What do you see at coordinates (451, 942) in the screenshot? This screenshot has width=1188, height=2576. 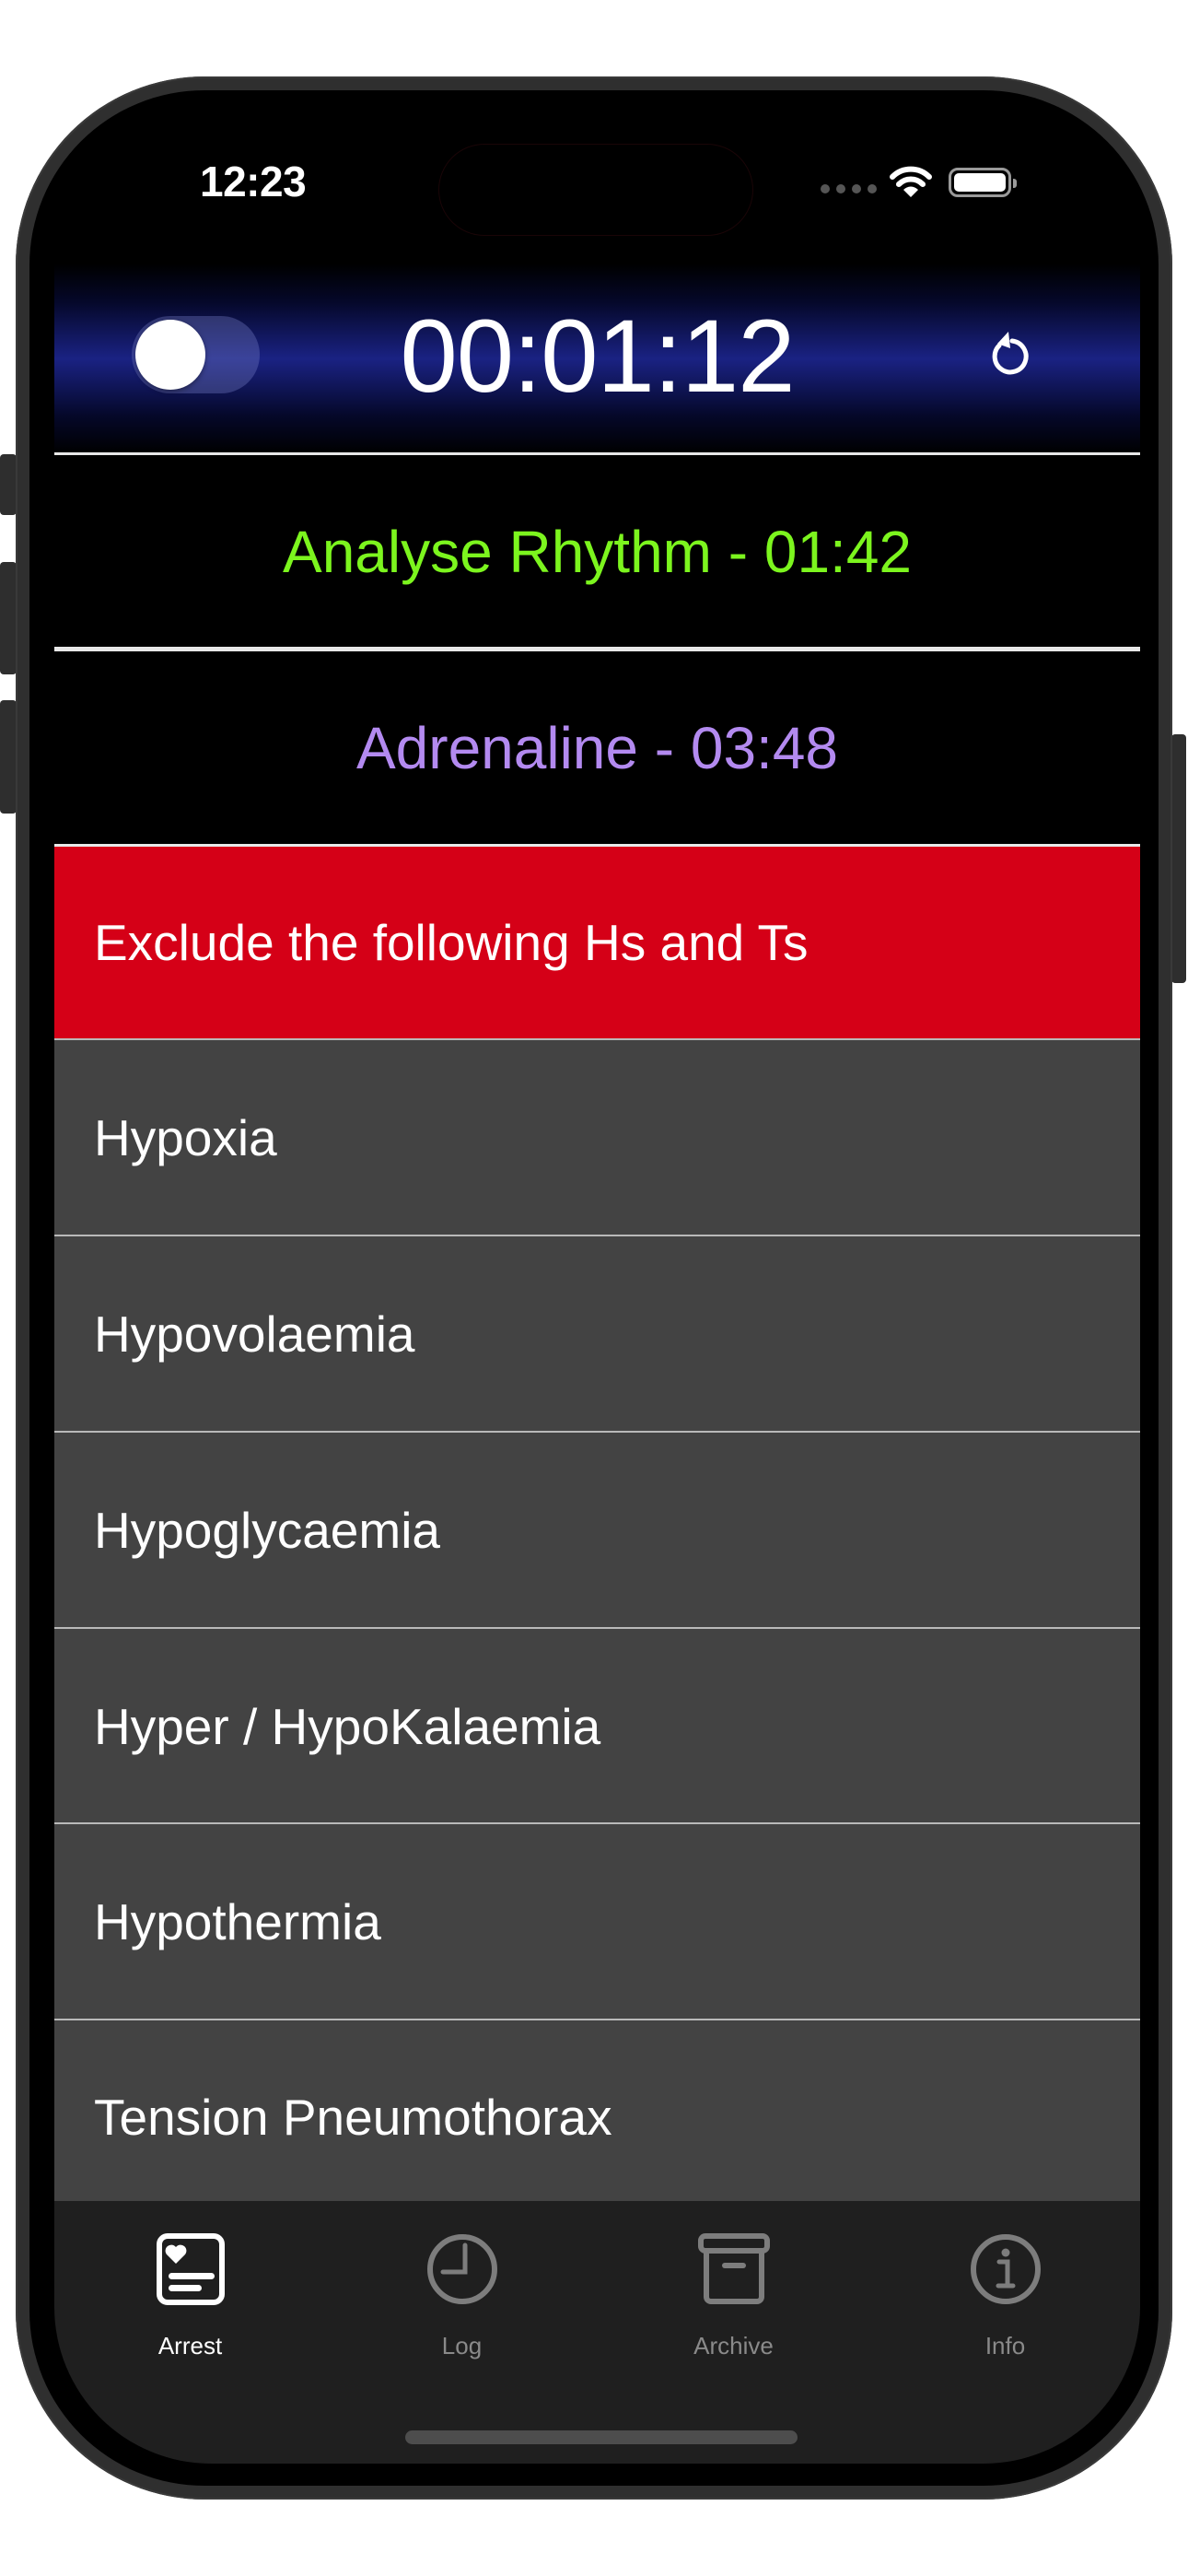 I see `hs-ts-header-label: Exclude the following Hs and Ts` at bounding box center [451, 942].